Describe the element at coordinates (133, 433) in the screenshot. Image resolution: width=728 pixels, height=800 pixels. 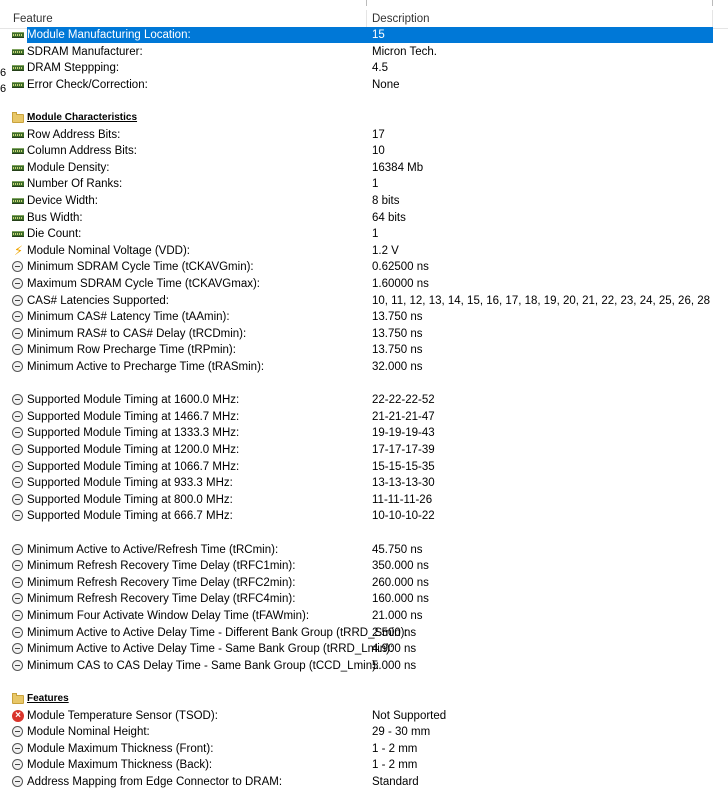
I see `feature-label: Supported Module Timing at 1333.3 MHz:` at that location.